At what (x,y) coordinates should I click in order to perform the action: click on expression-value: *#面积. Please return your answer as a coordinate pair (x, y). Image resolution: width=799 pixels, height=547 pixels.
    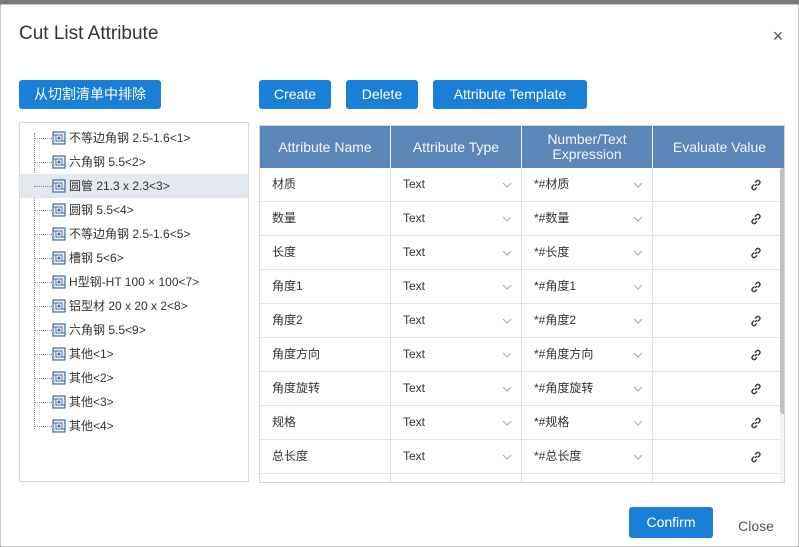
    Looking at the image, I should click on (551, 478).